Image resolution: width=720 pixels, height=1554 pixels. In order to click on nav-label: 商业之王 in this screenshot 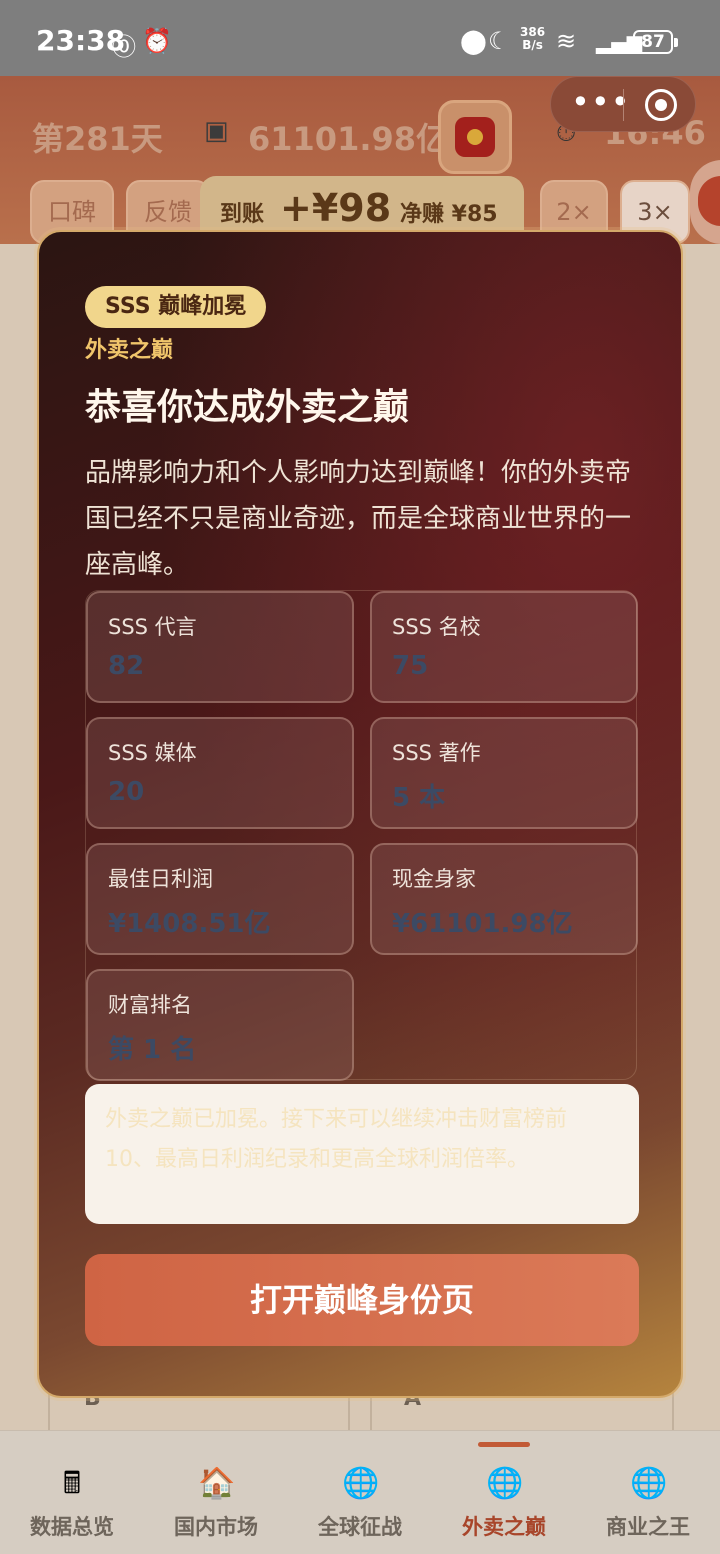, I will do `click(648, 1527)`.